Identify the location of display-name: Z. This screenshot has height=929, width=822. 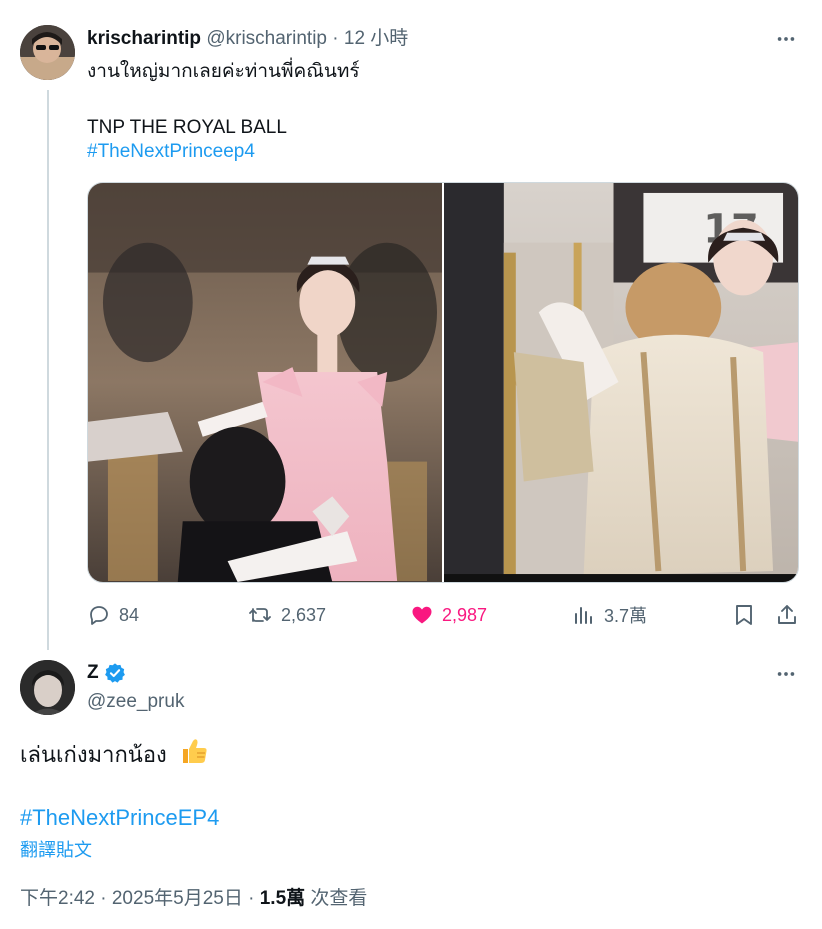
(93, 673).